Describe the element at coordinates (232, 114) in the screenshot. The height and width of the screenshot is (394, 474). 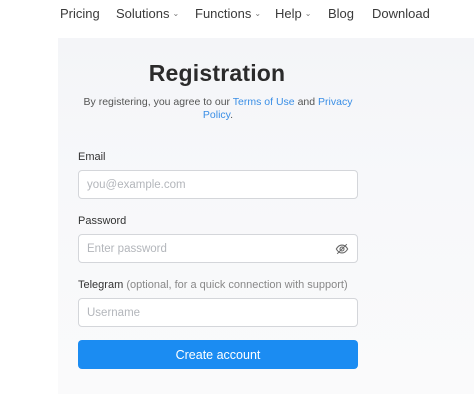
I see `terms-notice-period: .` at that location.